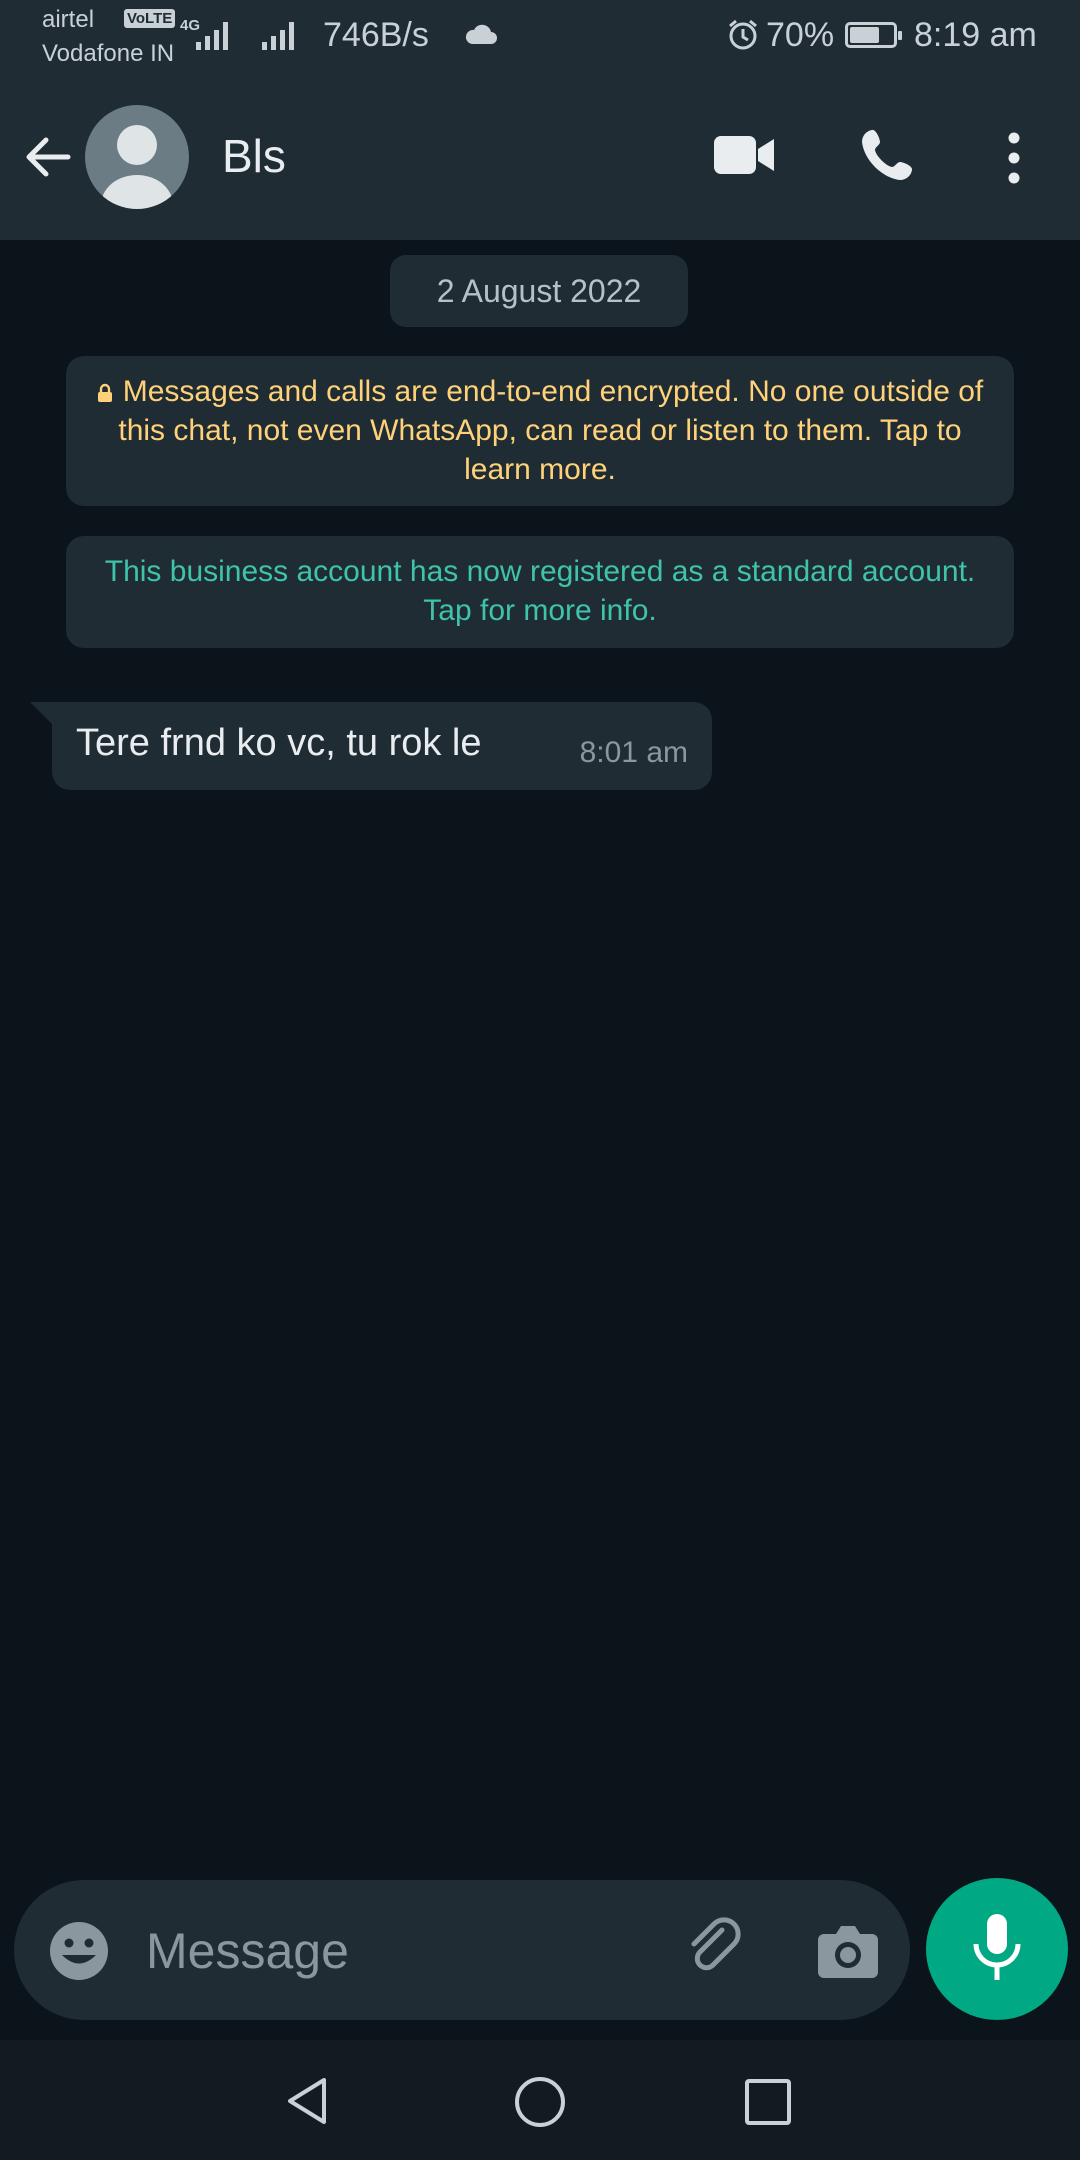 This screenshot has height=2160, width=1080. I want to click on carrier-secondary: Vodafone IN, so click(108, 53).